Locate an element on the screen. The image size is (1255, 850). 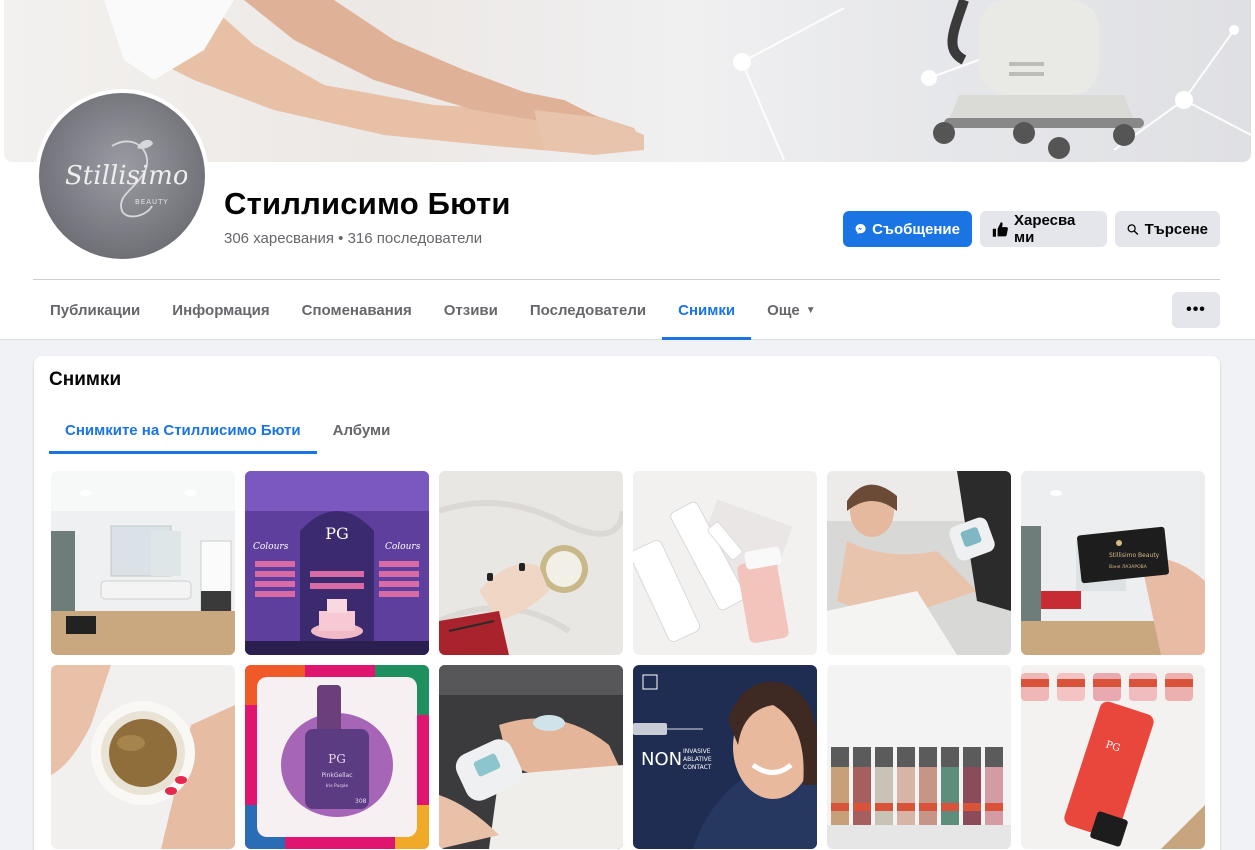
page-title: Стиллисимо Бюти is located at coordinates (367, 203).